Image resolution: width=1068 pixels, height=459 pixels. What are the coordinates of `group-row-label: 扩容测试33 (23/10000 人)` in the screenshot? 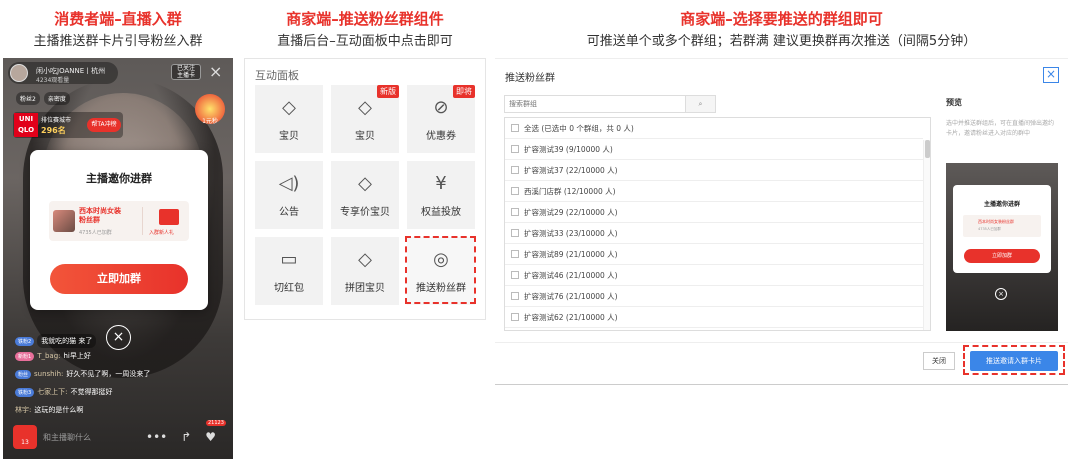 It's located at (571, 233).